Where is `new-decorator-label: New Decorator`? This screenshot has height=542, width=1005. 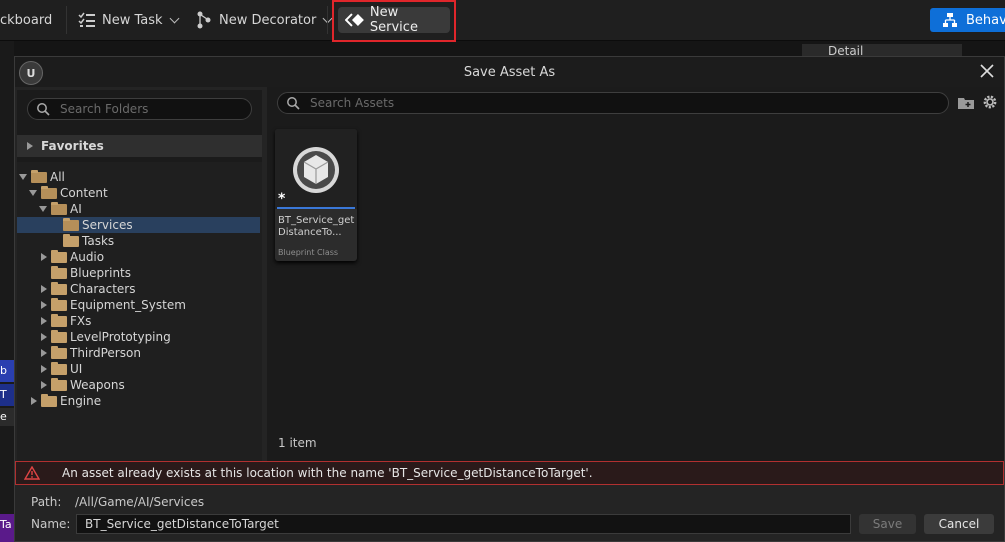 new-decorator-label: New Decorator is located at coordinates (268, 20).